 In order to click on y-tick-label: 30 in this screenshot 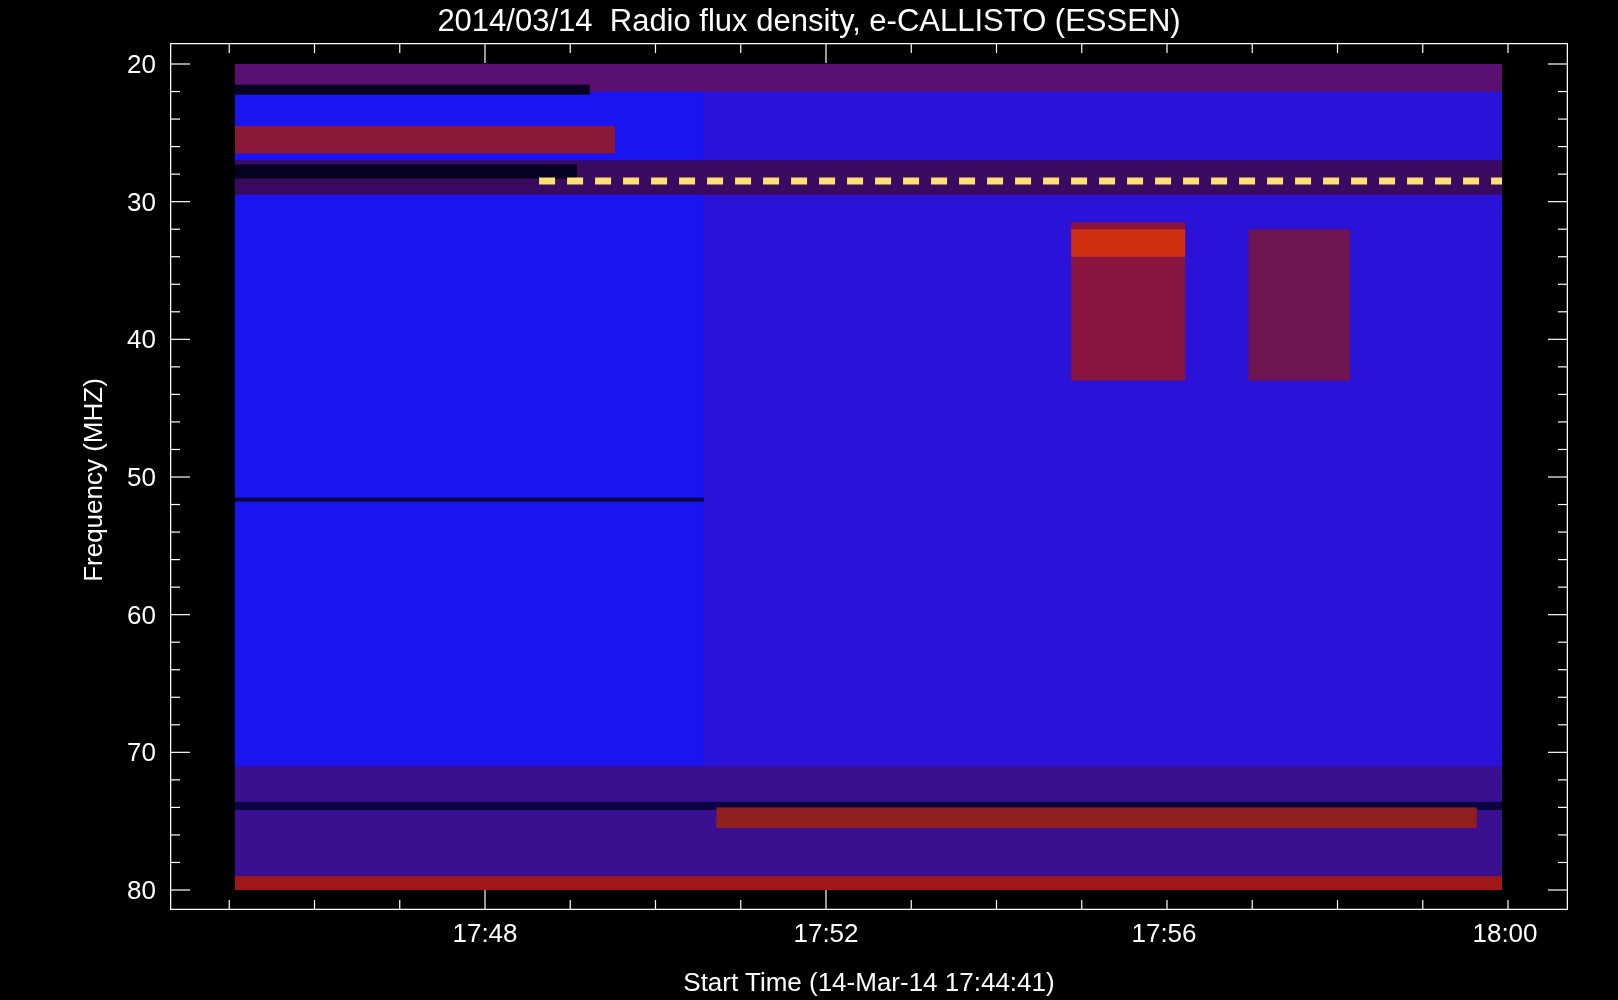, I will do `click(141, 201)`.